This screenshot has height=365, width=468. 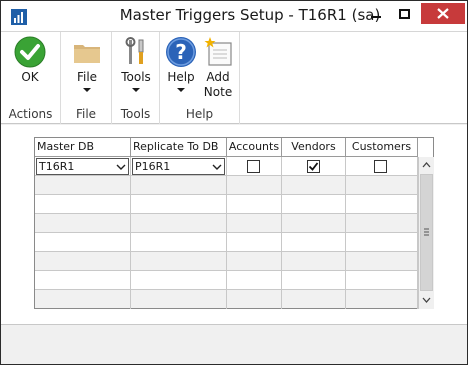 I want to click on help-dropdown-arrow-icon, so click(x=181, y=90).